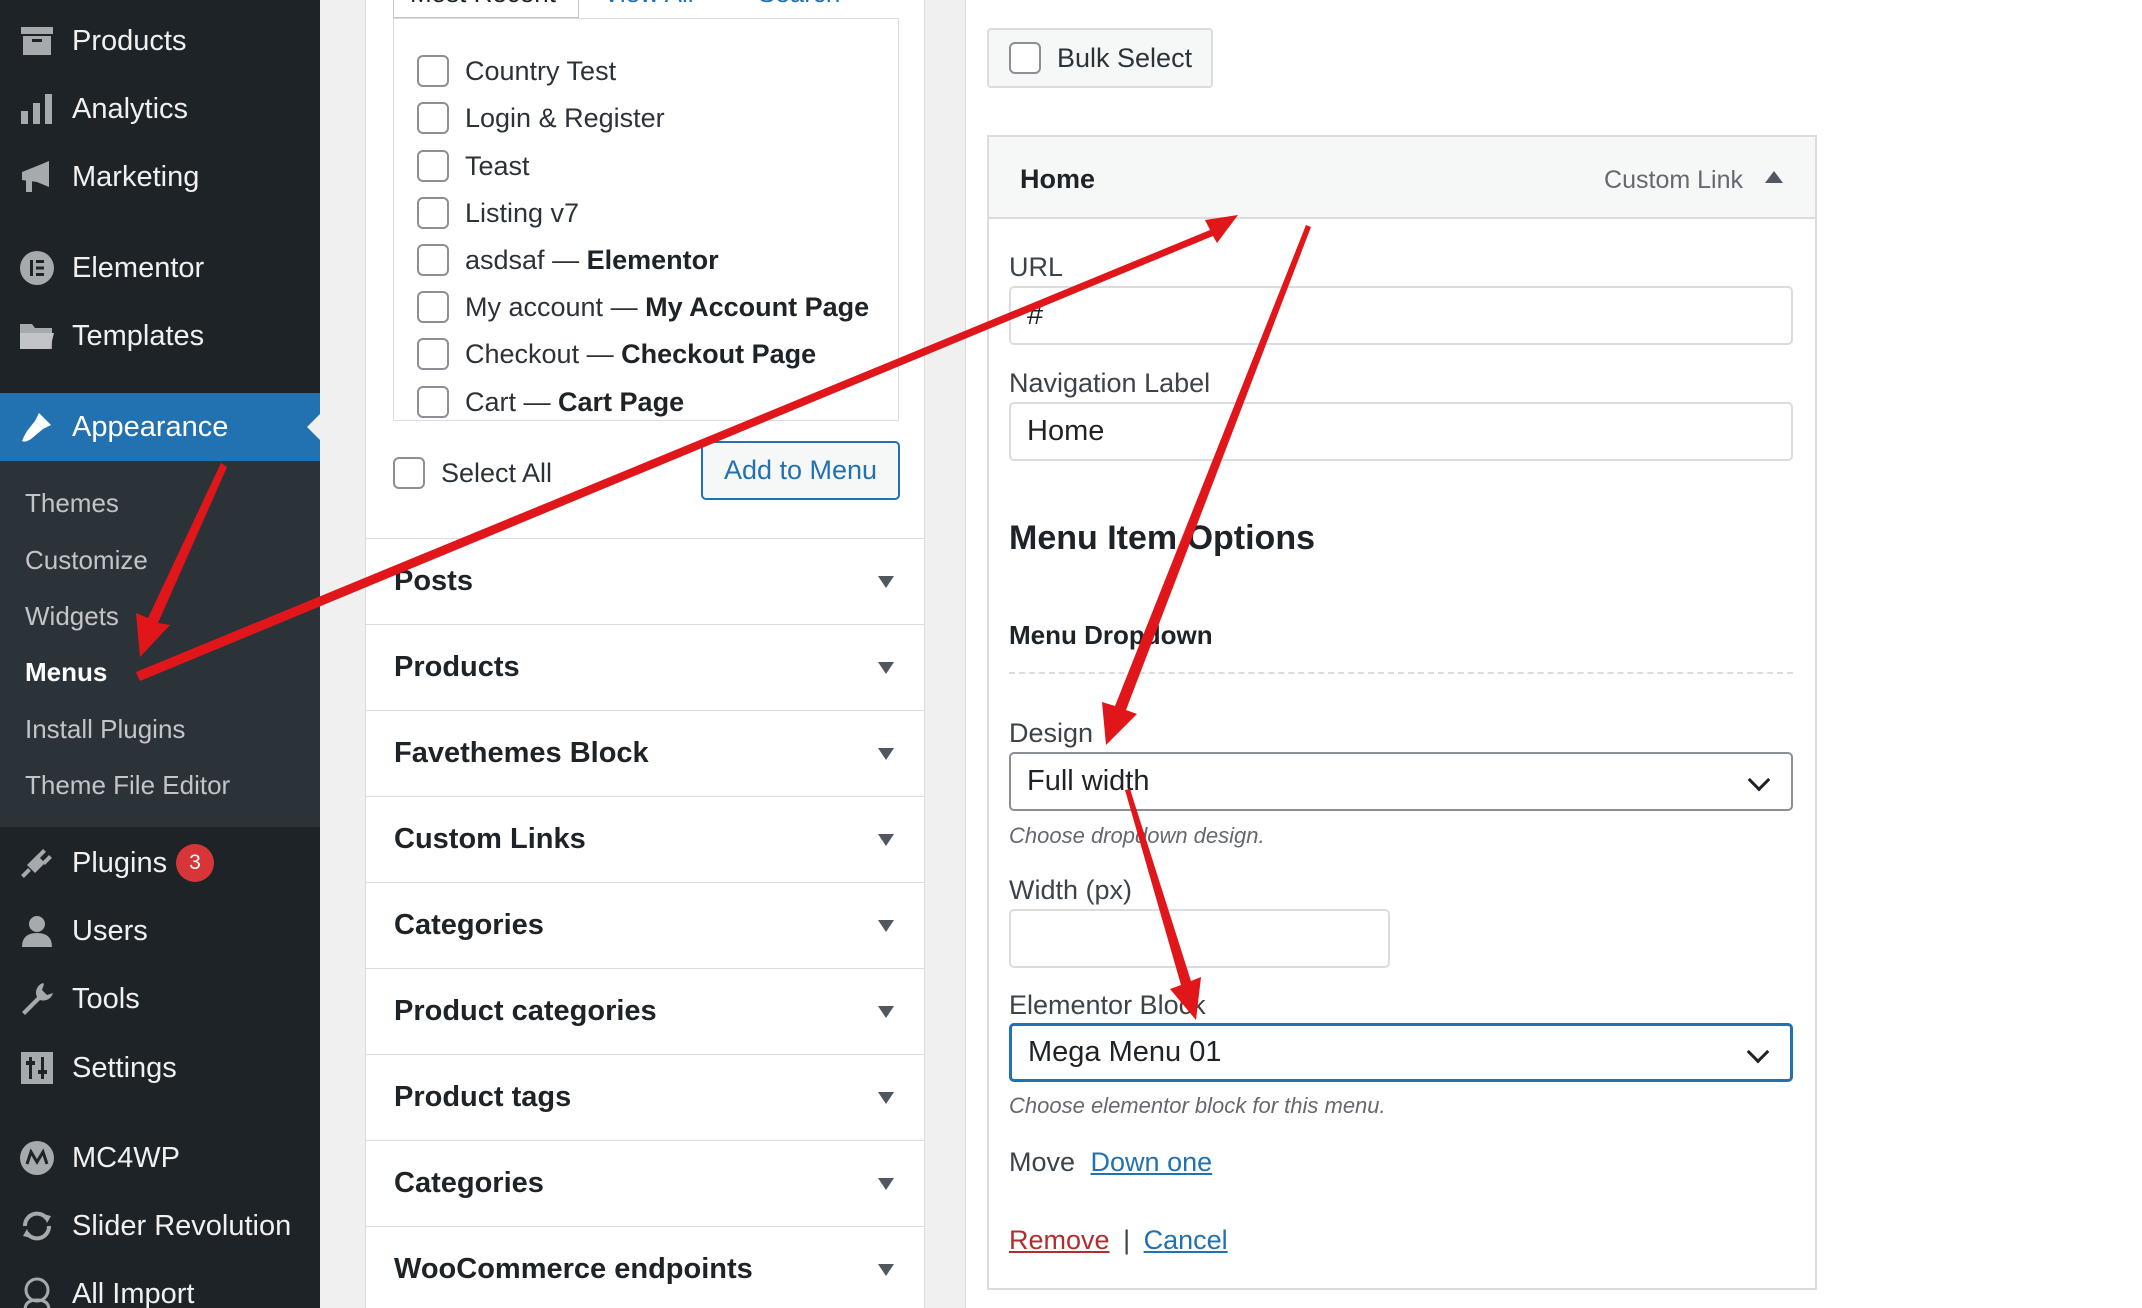 The image size is (2142, 1308). I want to click on plug-icon, so click(37, 863).